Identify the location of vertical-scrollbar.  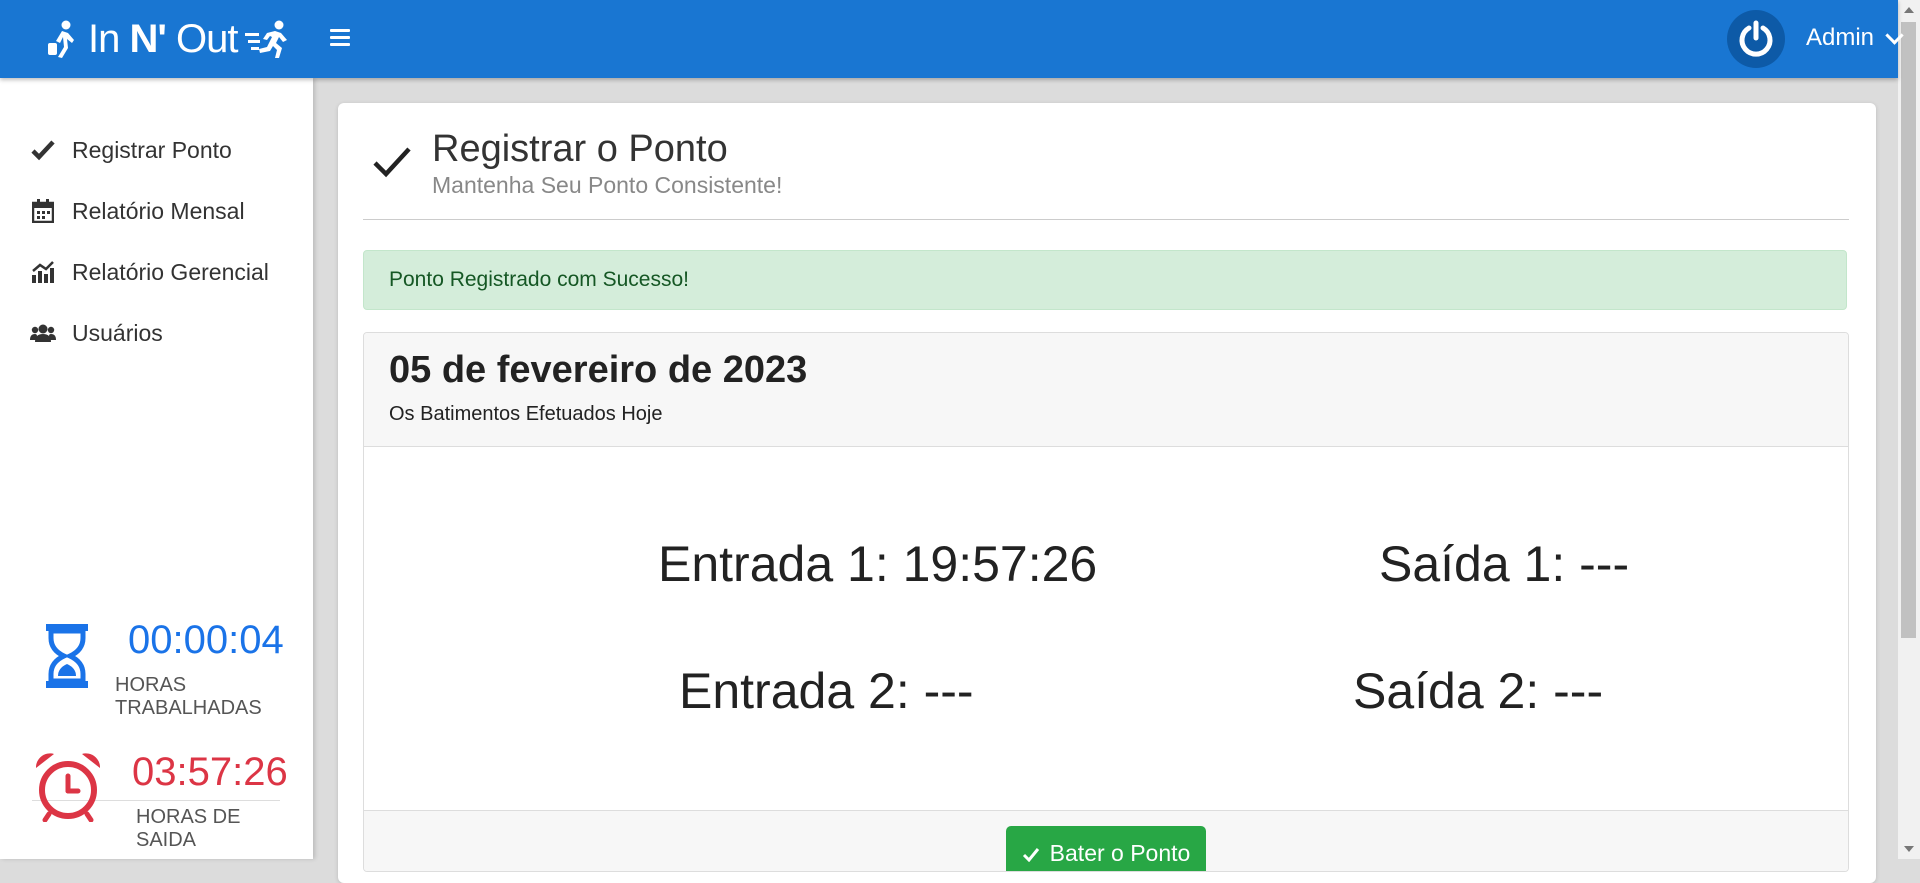
(1909, 429).